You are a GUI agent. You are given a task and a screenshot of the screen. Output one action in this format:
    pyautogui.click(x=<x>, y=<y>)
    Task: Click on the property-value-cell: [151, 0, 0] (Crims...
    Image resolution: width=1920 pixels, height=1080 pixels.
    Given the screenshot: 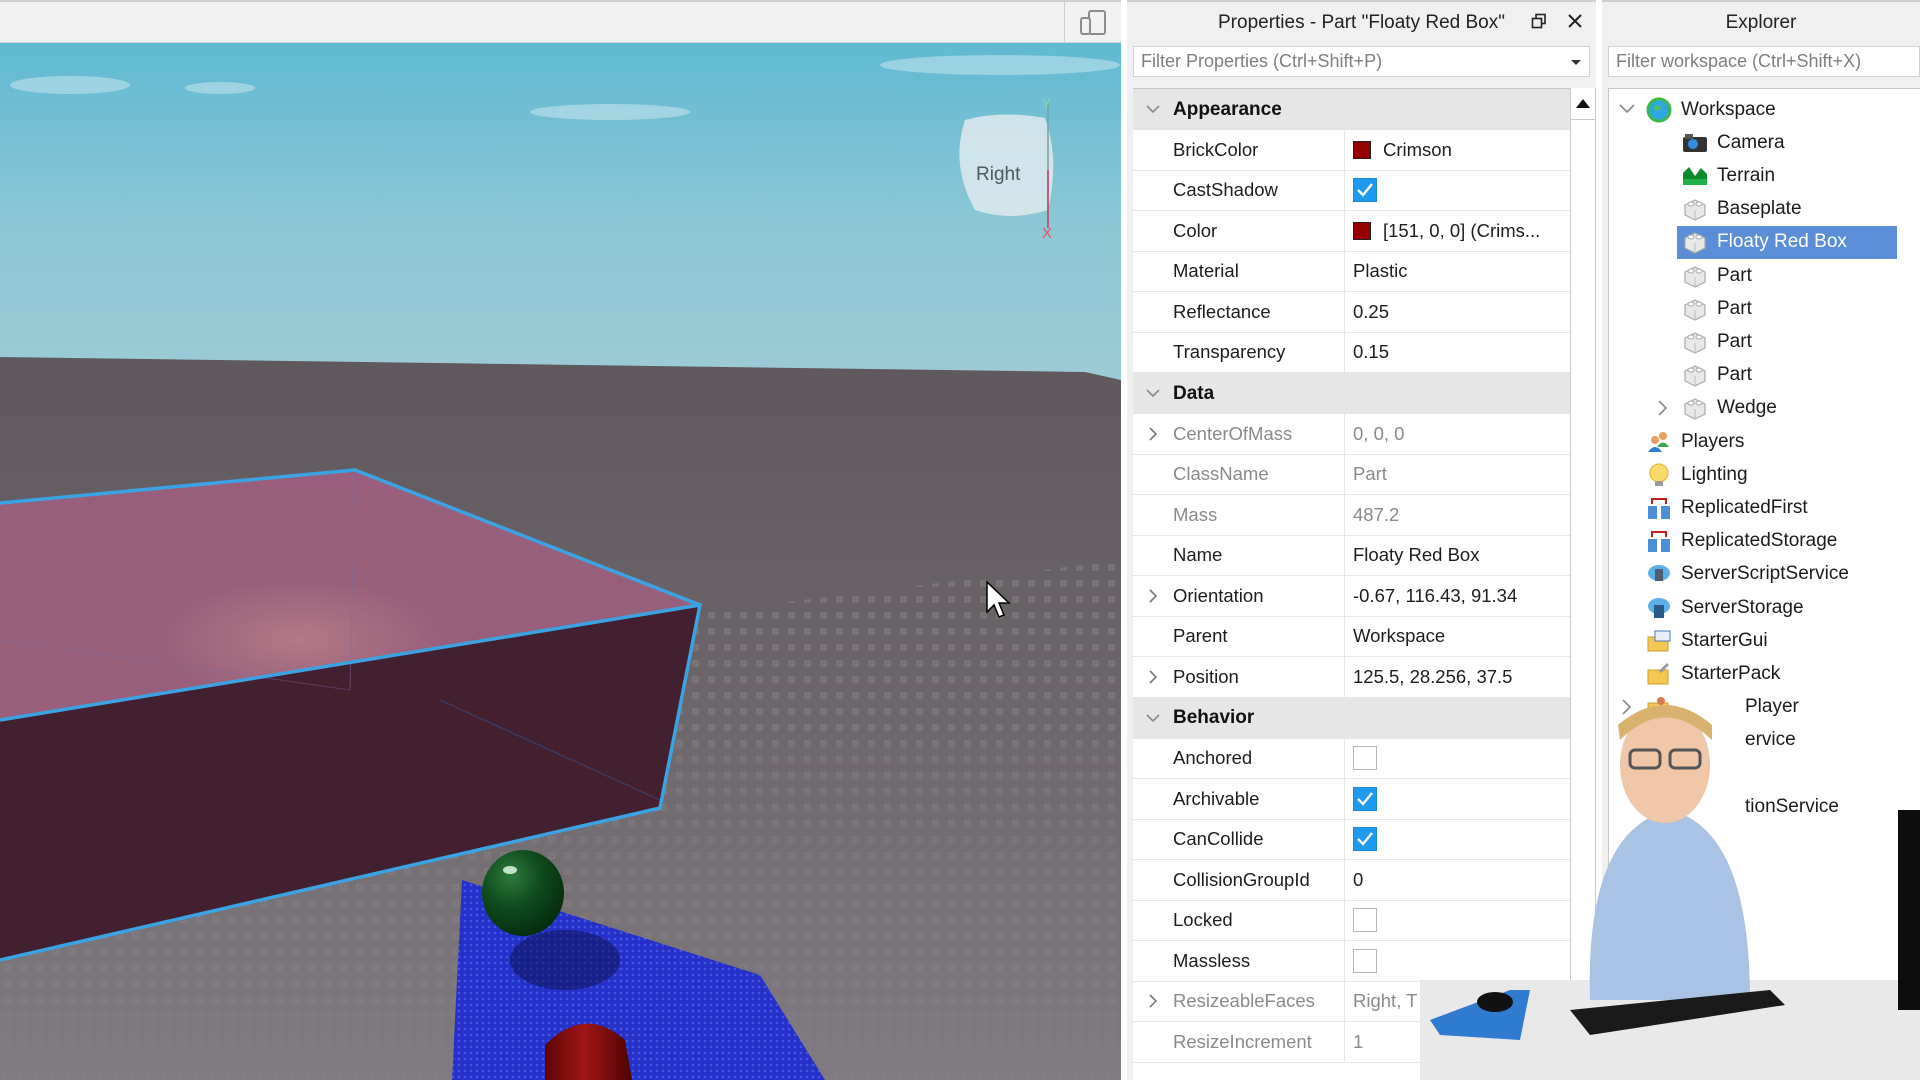 What is the action you would take?
    pyautogui.click(x=1457, y=231)
    